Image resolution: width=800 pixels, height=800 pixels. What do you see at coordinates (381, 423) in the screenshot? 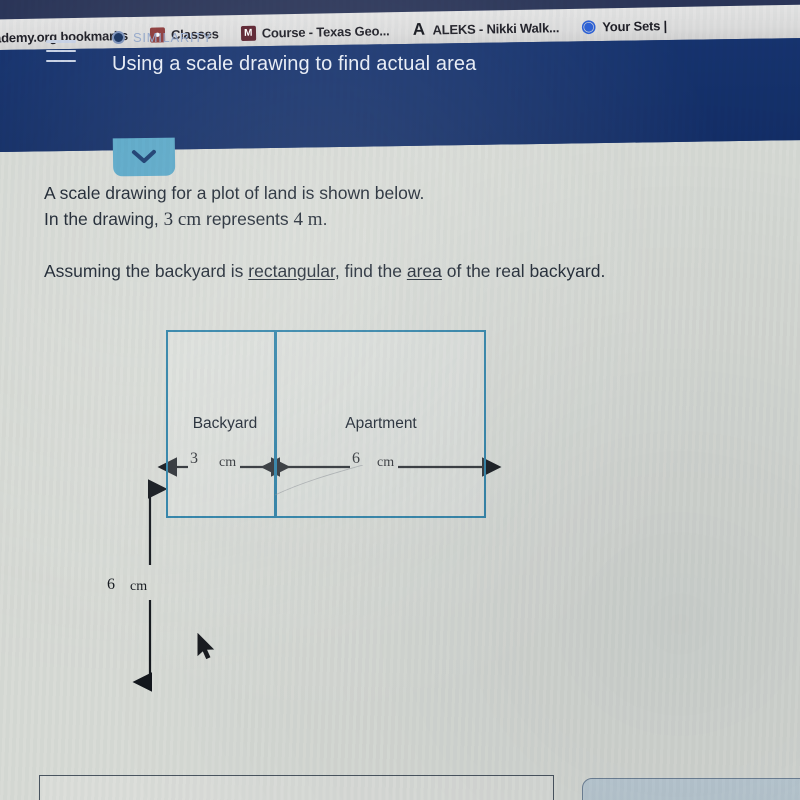
I see `apartment-label: Apartment` at bounding box center [381, 423].